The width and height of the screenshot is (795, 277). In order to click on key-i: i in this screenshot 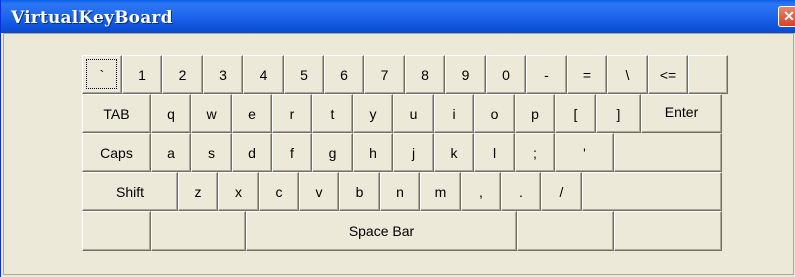, I will do `click(454, 113)`.